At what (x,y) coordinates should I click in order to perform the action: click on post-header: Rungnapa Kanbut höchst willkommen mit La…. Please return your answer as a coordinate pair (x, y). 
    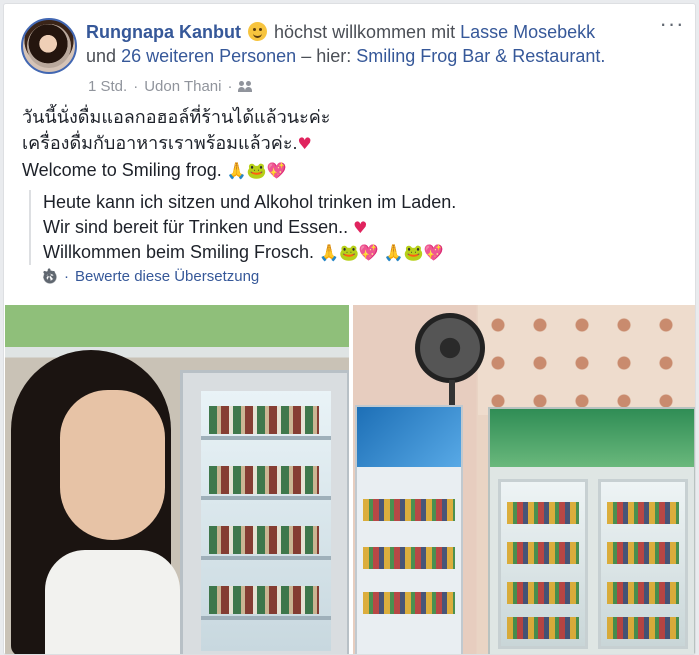
    Looking at the image, I should click on (366, 44).